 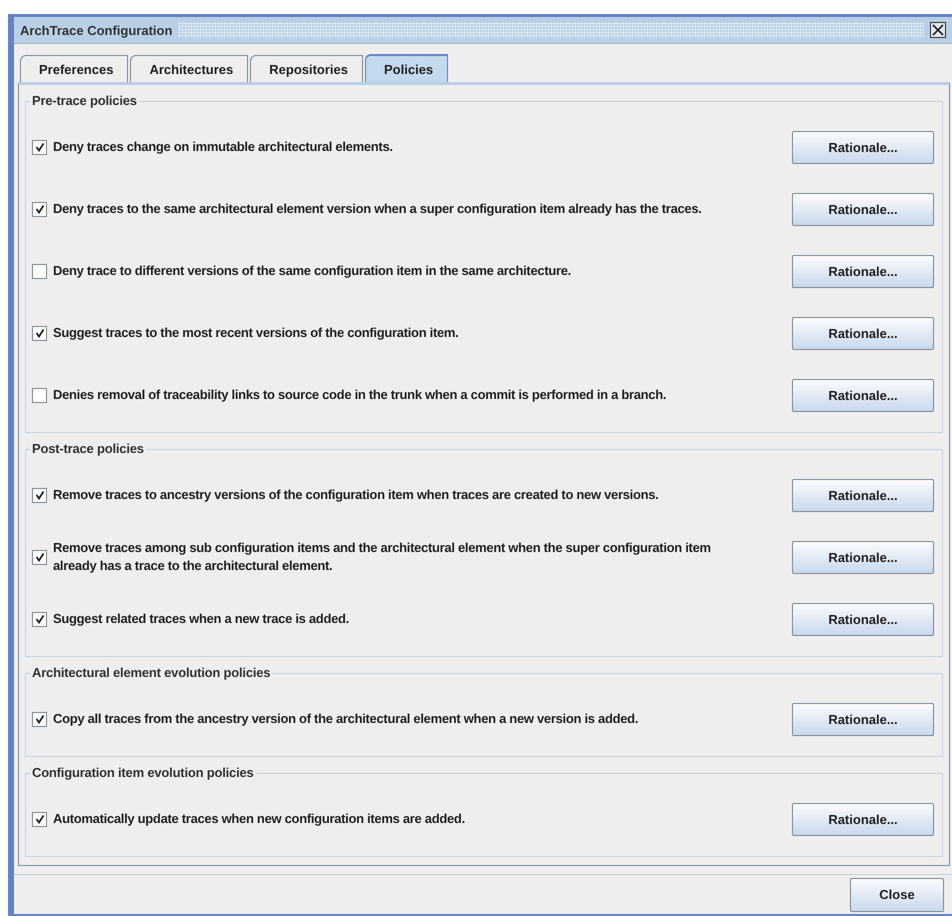 What do you see at coordinates (897, 895) in the screenshot?
I see `close-button: Close` at bounding box center [897, 895].